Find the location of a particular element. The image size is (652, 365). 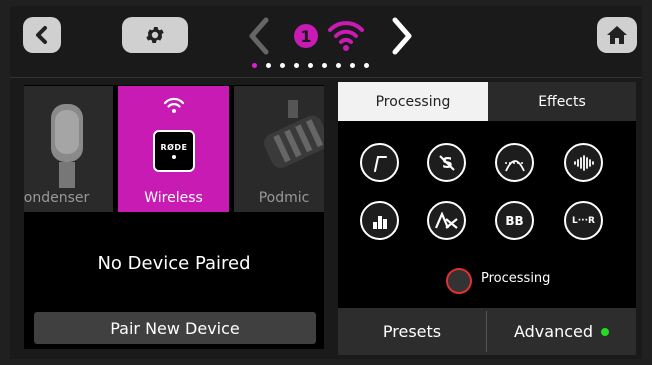

prev-channel-button is located at coordinates (259, 36).